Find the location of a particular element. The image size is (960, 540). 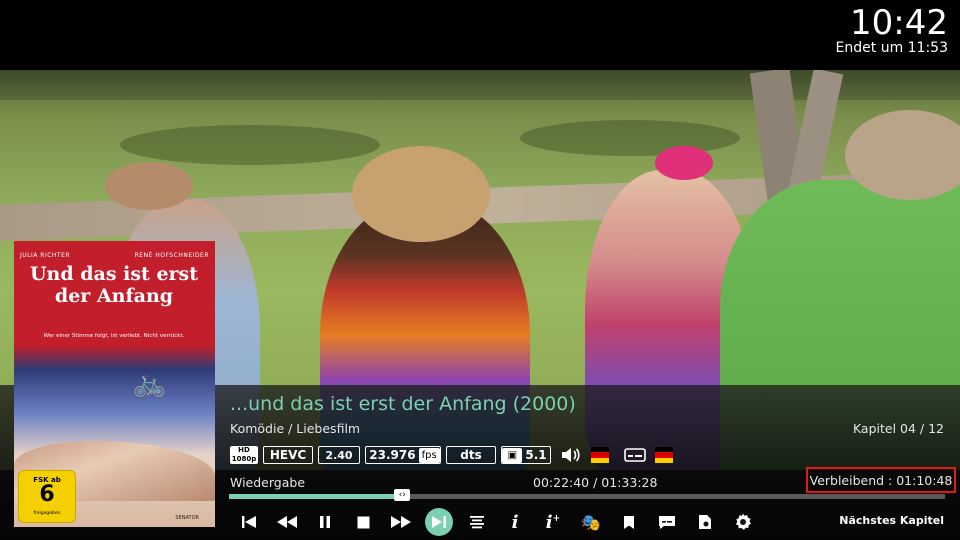

poster-cast-right: RENÉ HOFSCHNEIDER is located at coordinates (171, 255).